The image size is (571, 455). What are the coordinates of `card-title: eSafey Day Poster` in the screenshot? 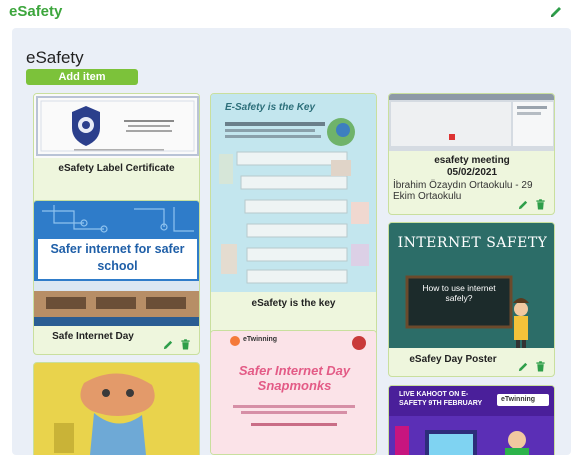 It's located at (453, 359).